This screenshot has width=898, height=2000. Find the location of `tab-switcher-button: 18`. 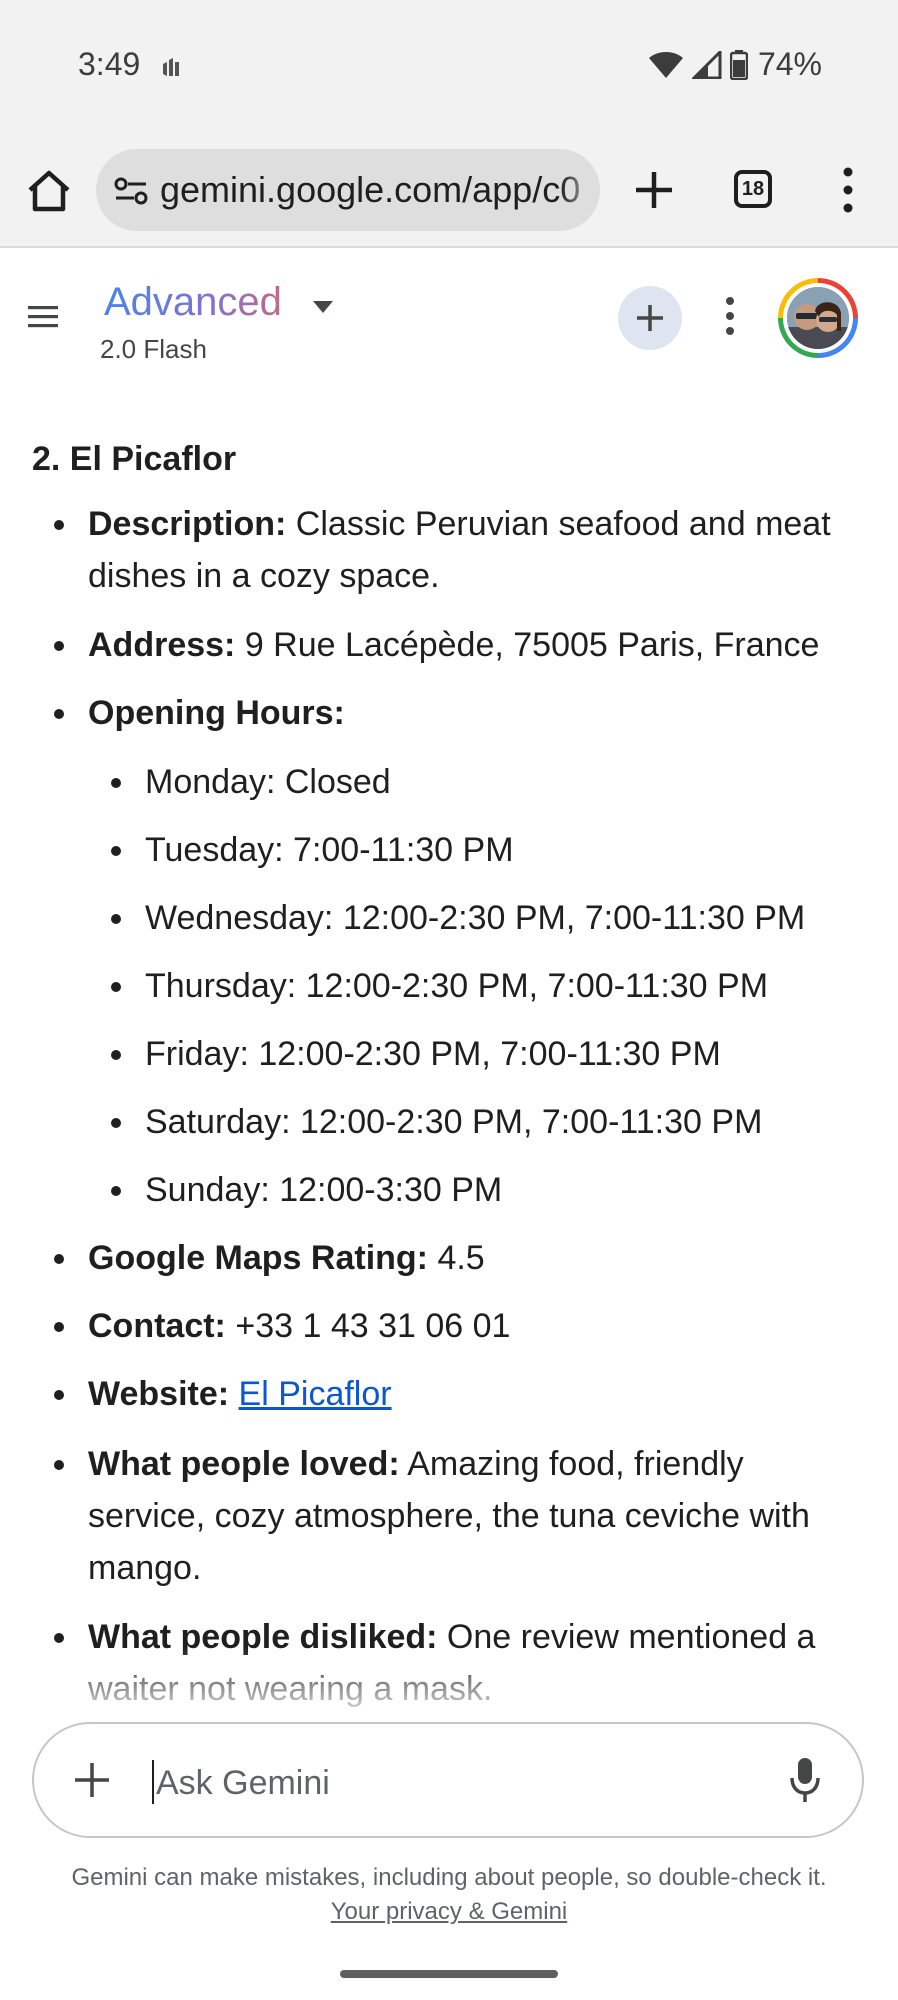

tab-switcher-button: 18 is located at coordinates (753, 189).